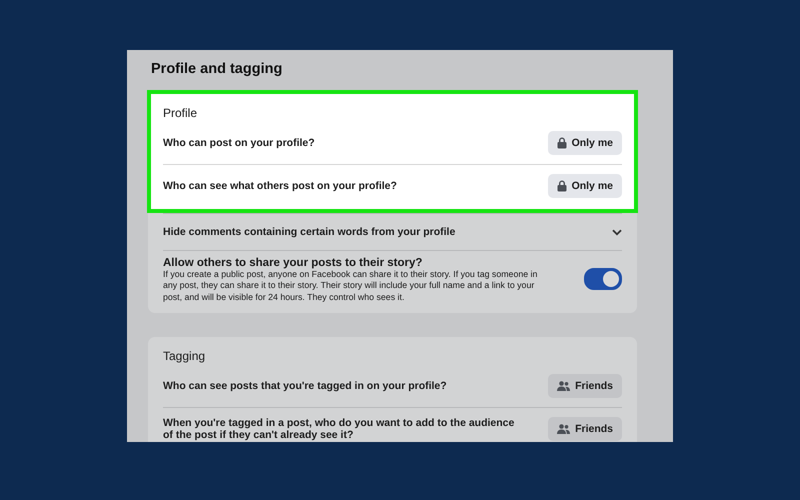 The height and width of the screenshot is (500, 800). What do you see at coordinates (217, 69) in the screenshot?
I see `page-title: Profile and tagging` at bounding box center [217, 69].